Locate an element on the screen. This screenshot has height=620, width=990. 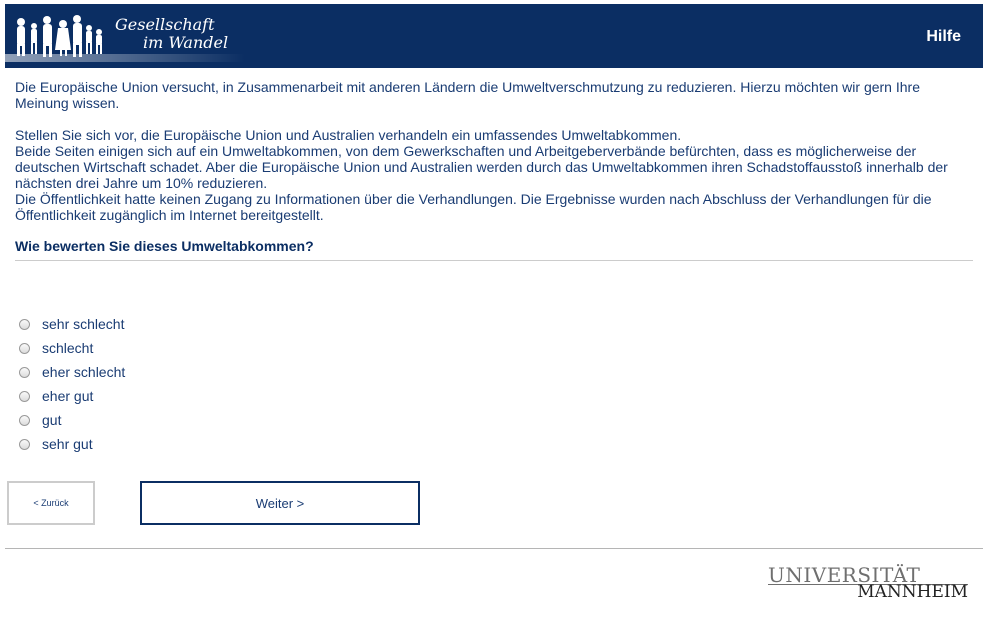
header-bar: Gesellschaft im Wandel Hilfe is located at coordinates (494, 36).